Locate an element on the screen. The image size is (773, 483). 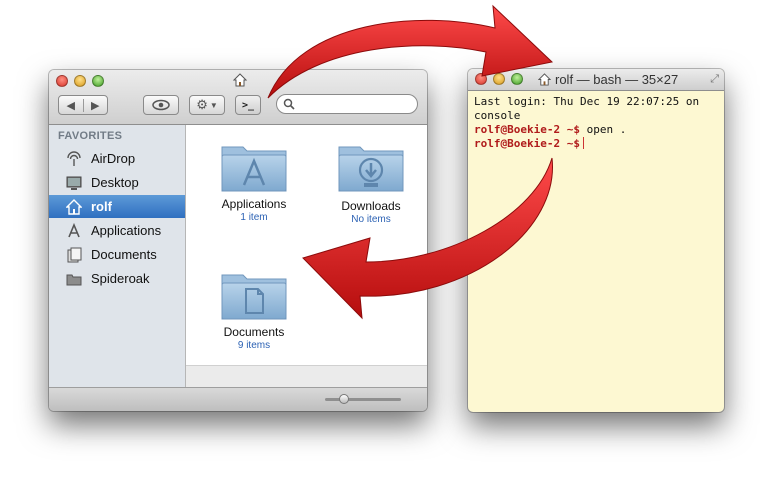
sidebar-item-airdrop: AirDrop is located at coordinates (117, 158).